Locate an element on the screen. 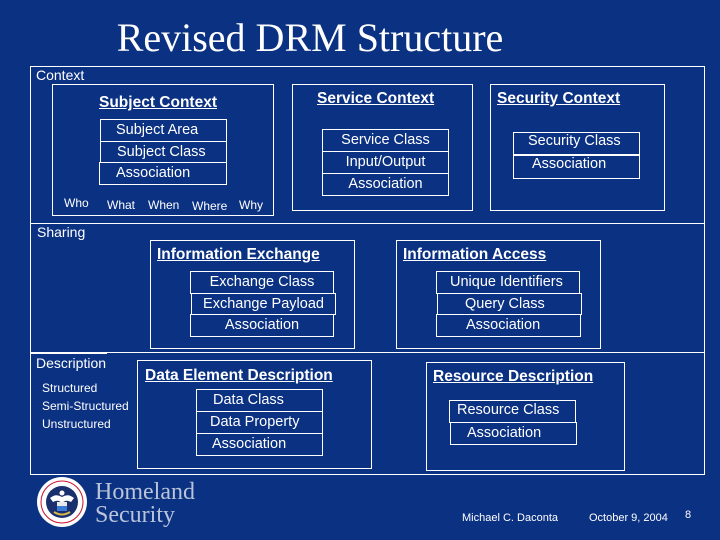  question-why: Why is located at coordinates (251, 205).